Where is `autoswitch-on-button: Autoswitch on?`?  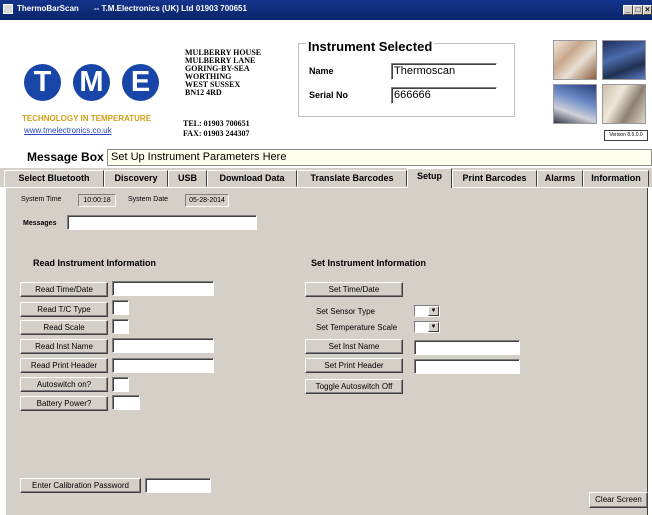 autoswitch-on-button: Autoswitch on? is located at coordinates (64, 384).